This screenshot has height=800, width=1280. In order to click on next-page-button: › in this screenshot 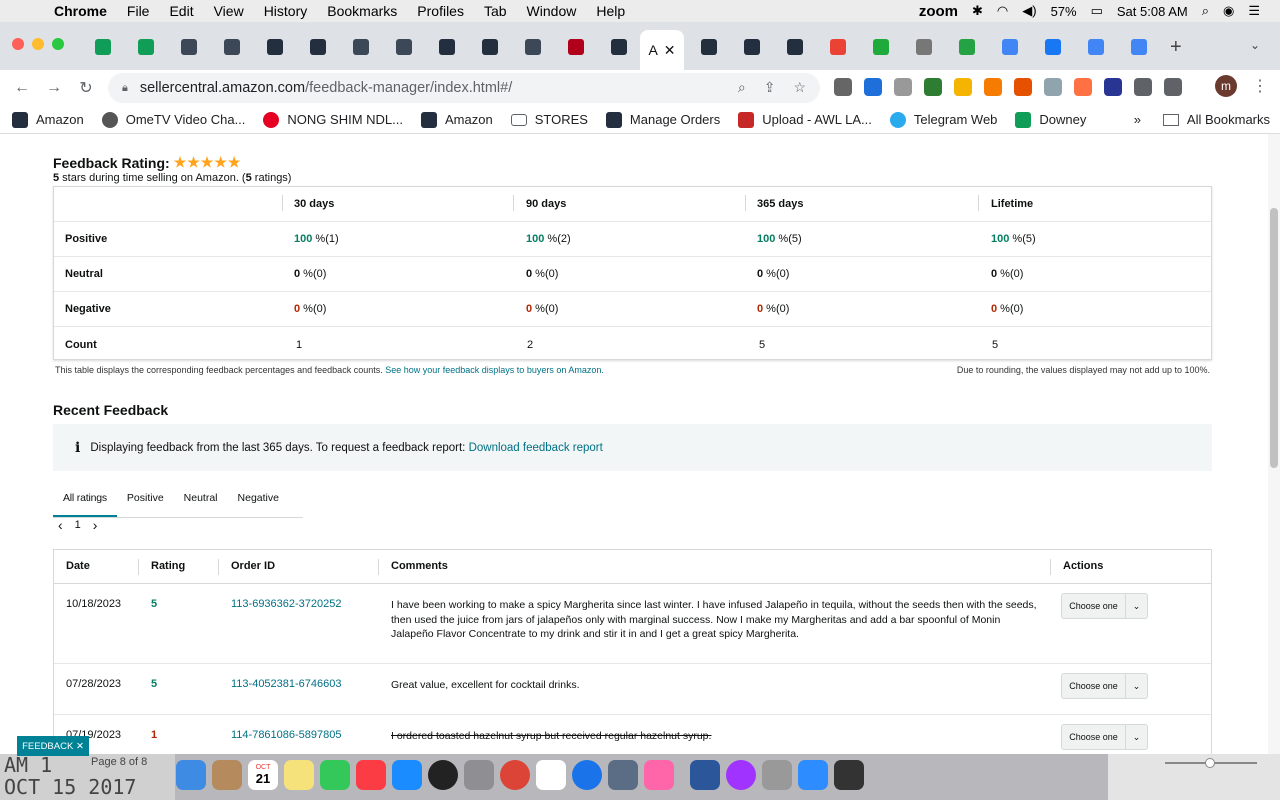, I will do `click(95, 525)`.